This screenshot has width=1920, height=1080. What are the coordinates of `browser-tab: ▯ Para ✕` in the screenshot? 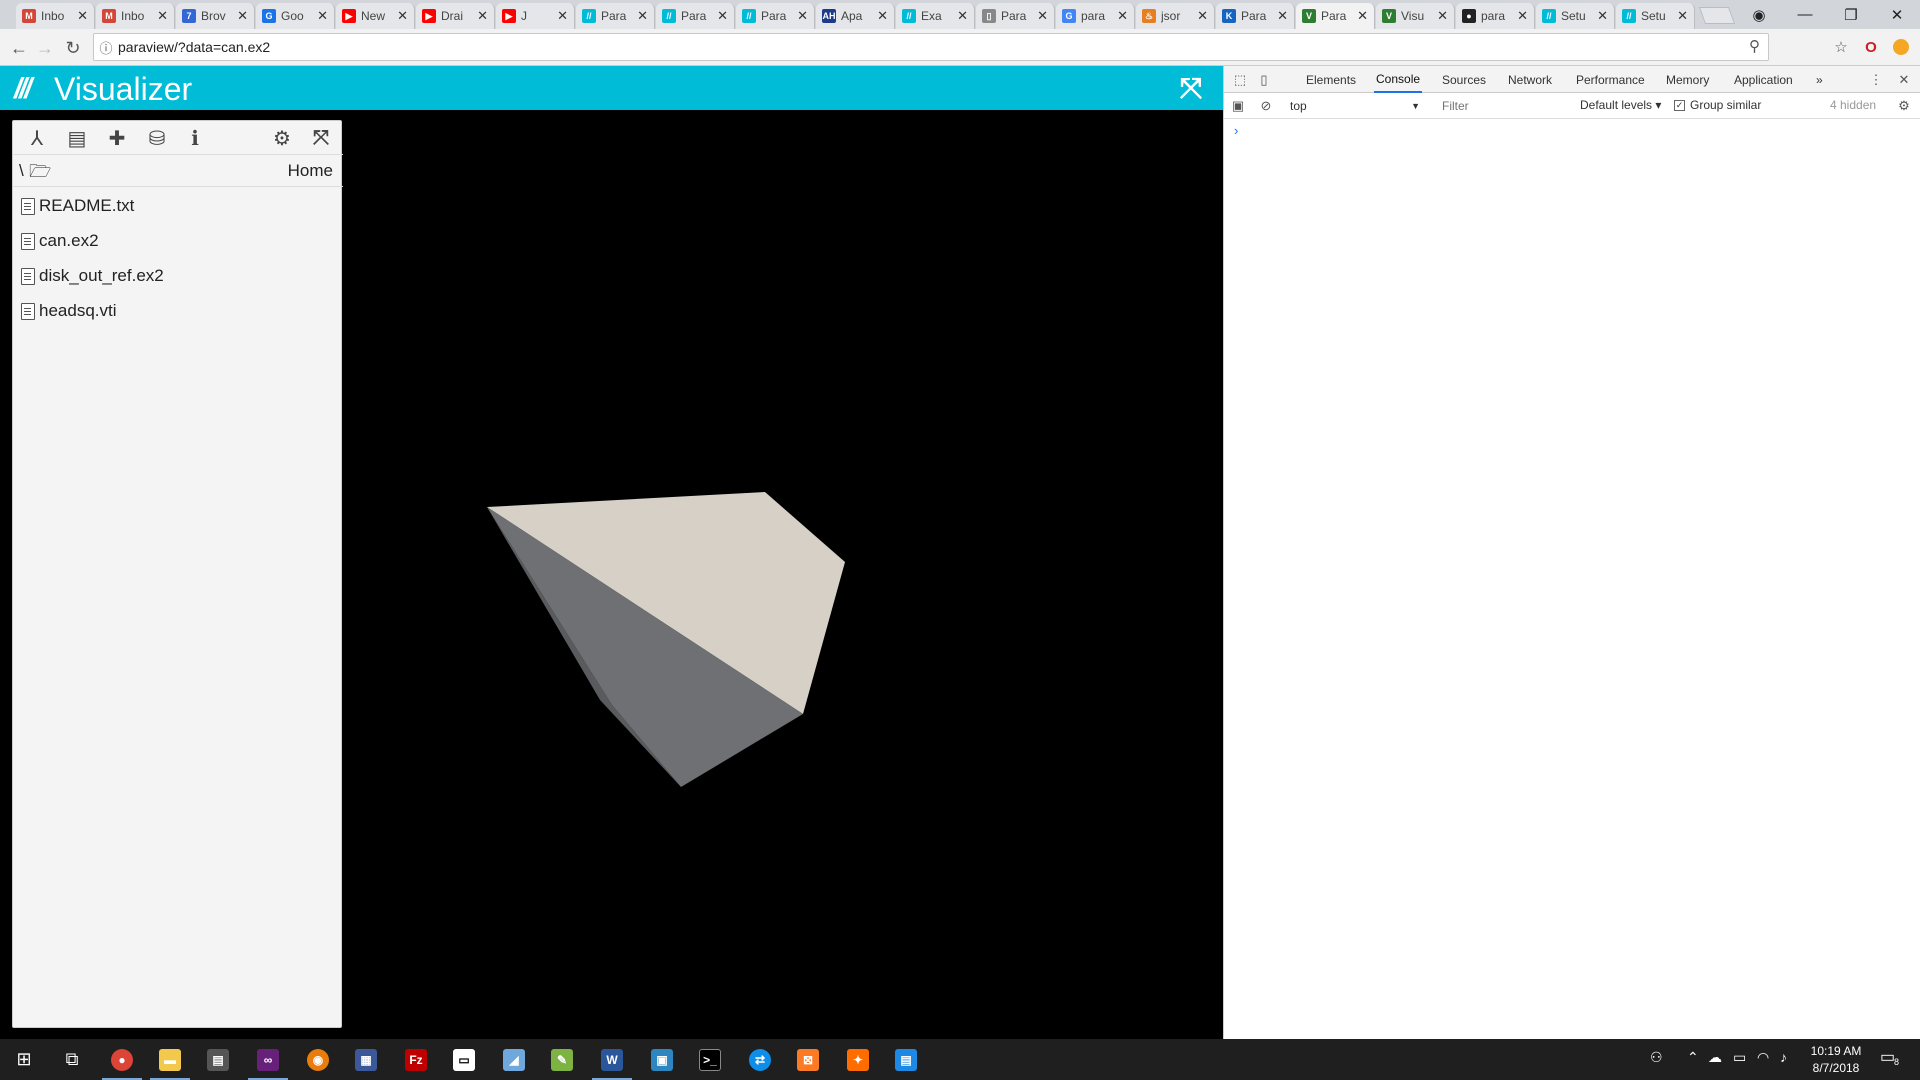 It's located at (1015, 16).